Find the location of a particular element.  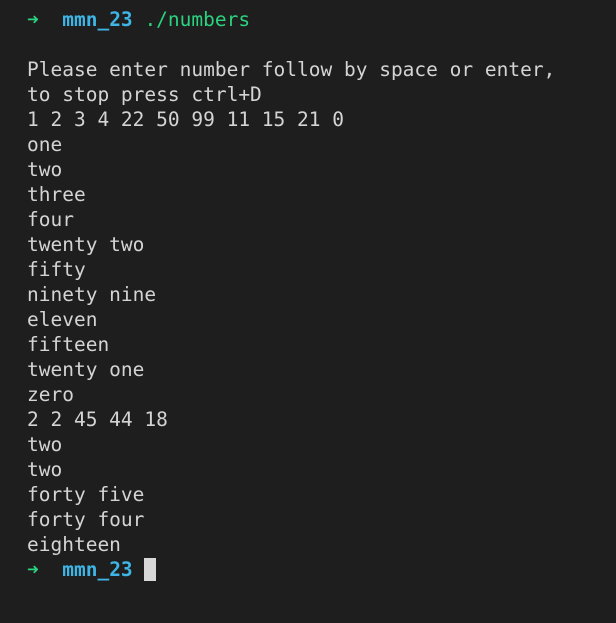

output-word: one is located at coordinates (45, 144).